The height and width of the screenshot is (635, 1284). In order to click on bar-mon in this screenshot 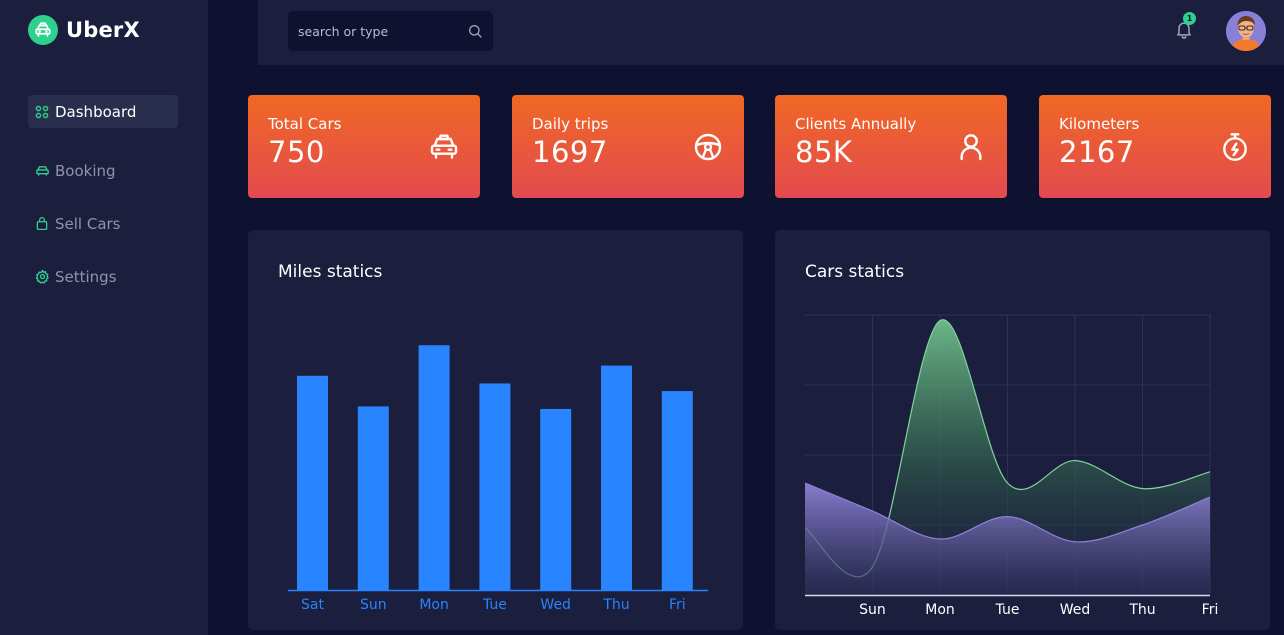, I will do `click(434, 467)`.